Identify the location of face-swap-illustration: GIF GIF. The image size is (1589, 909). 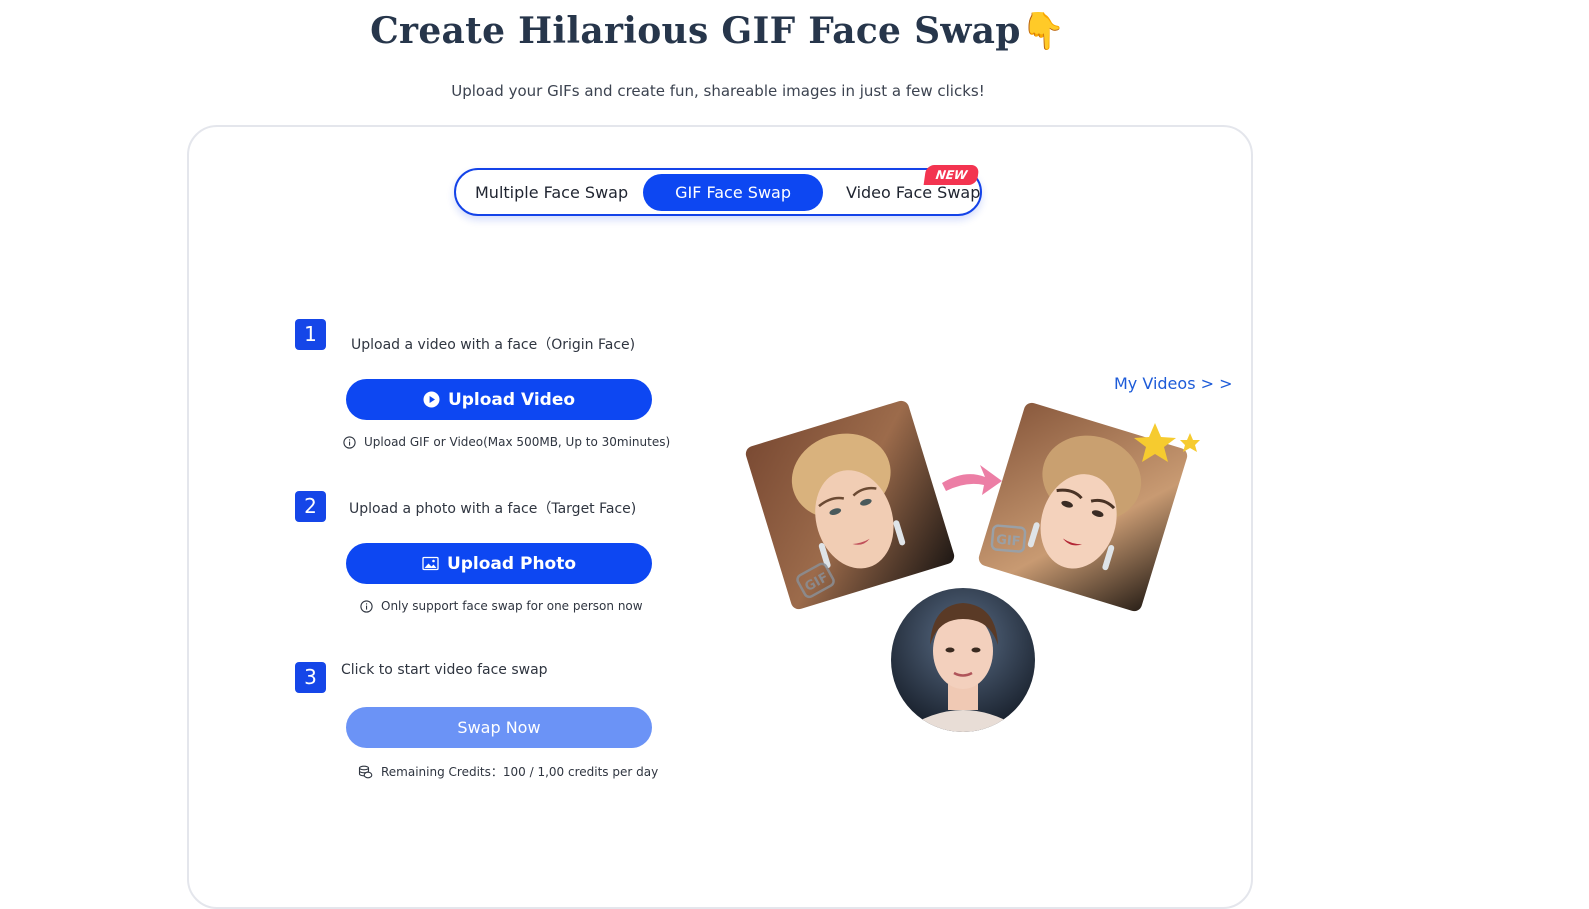
(972, 566).